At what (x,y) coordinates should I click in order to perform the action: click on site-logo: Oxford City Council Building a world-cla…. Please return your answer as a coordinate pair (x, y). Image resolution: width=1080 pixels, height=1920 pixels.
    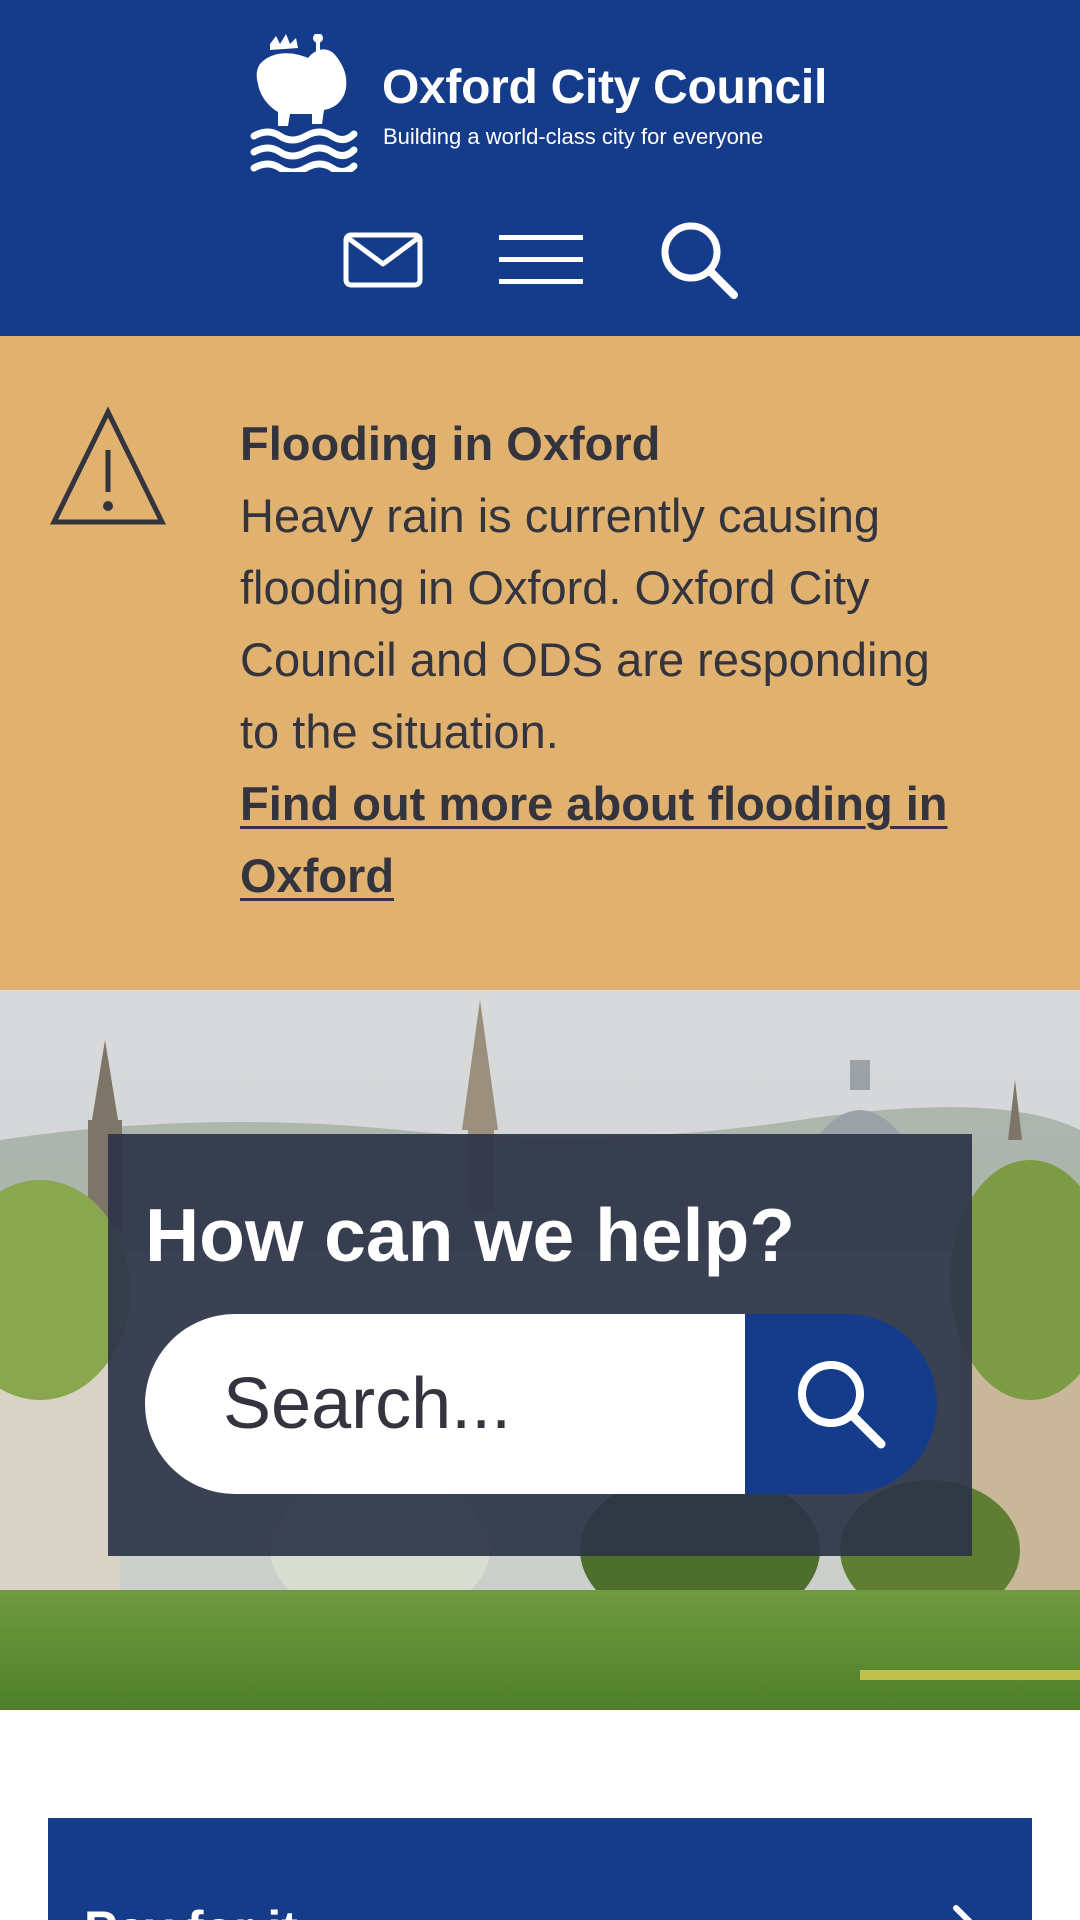
    Looking at the image, I should click on (550, 104).